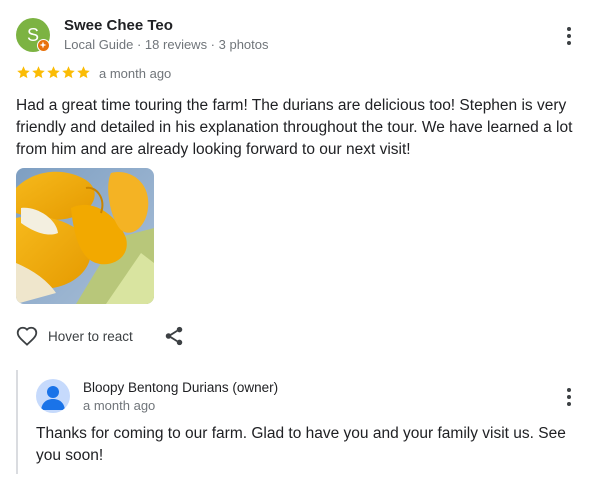 This screenshot has height=477, width=600. I want to click on person-icon, so click(53, 398).